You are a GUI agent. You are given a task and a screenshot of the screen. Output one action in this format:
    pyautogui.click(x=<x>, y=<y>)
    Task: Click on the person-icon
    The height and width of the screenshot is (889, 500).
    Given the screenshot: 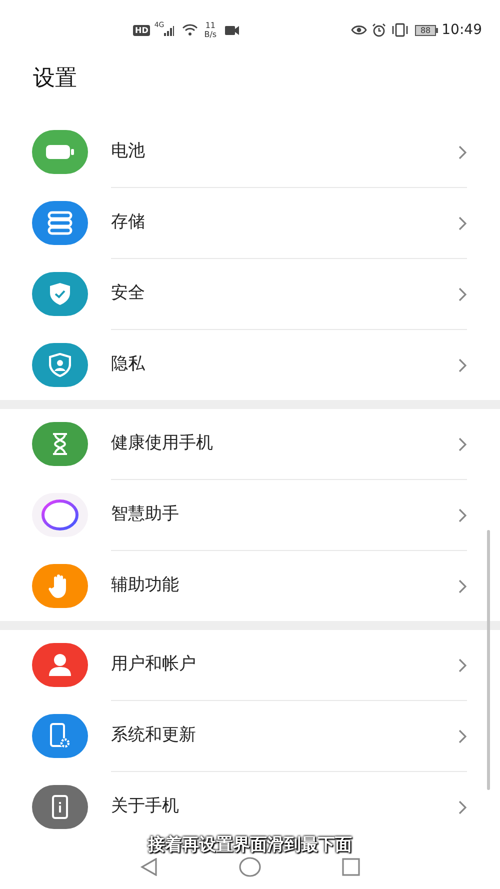 What is the action you would take?
    pyautogui.click(x=60, y=665)
    